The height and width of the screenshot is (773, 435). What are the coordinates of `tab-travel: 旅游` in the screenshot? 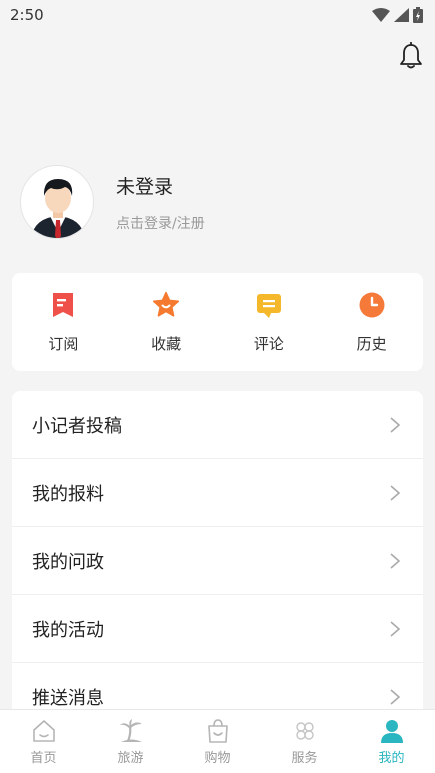 It's located at (130, 742).